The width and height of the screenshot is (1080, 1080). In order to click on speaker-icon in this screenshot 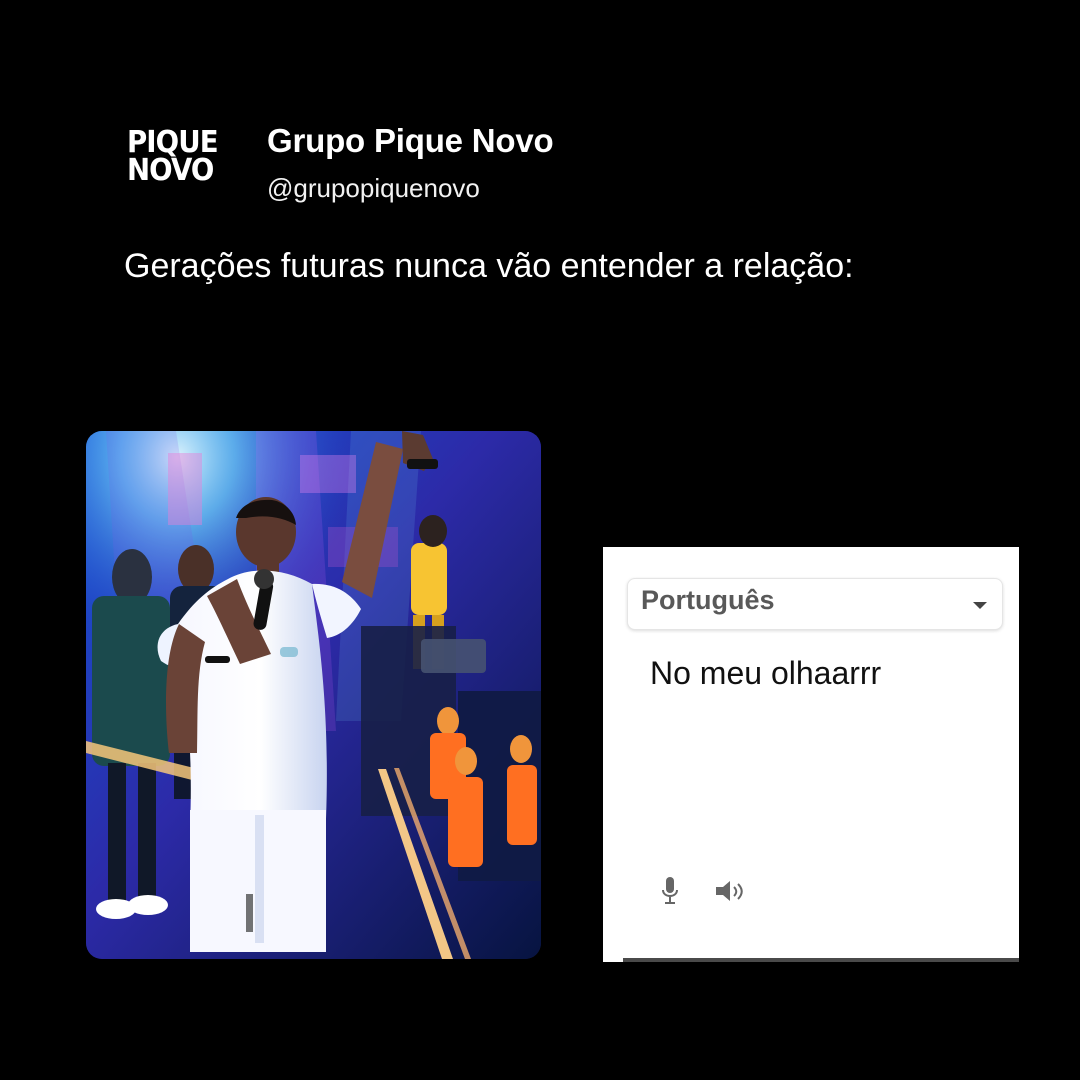, I will do `click(731, 891)`.